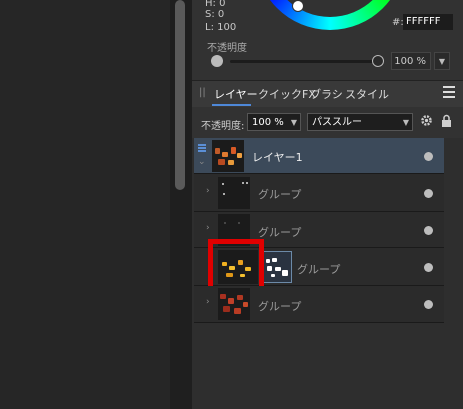  What do you see at coordinates (449, 93) in the screenshot?
I see `panel-menu-icon` at bounding box center [449, 93].